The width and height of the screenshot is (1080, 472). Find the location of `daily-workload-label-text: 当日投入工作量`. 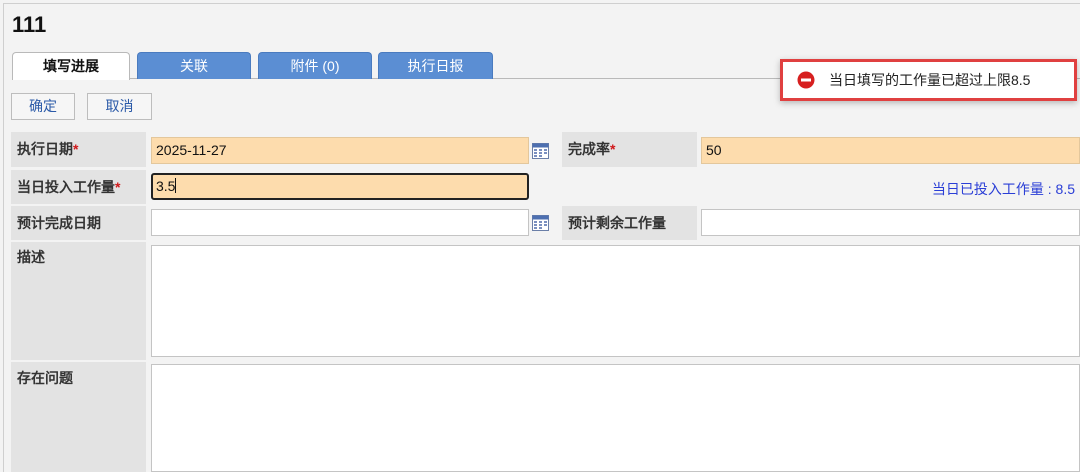

daily-workload-label-text: 当日投入工作量 is located at coordinates (66, 187).